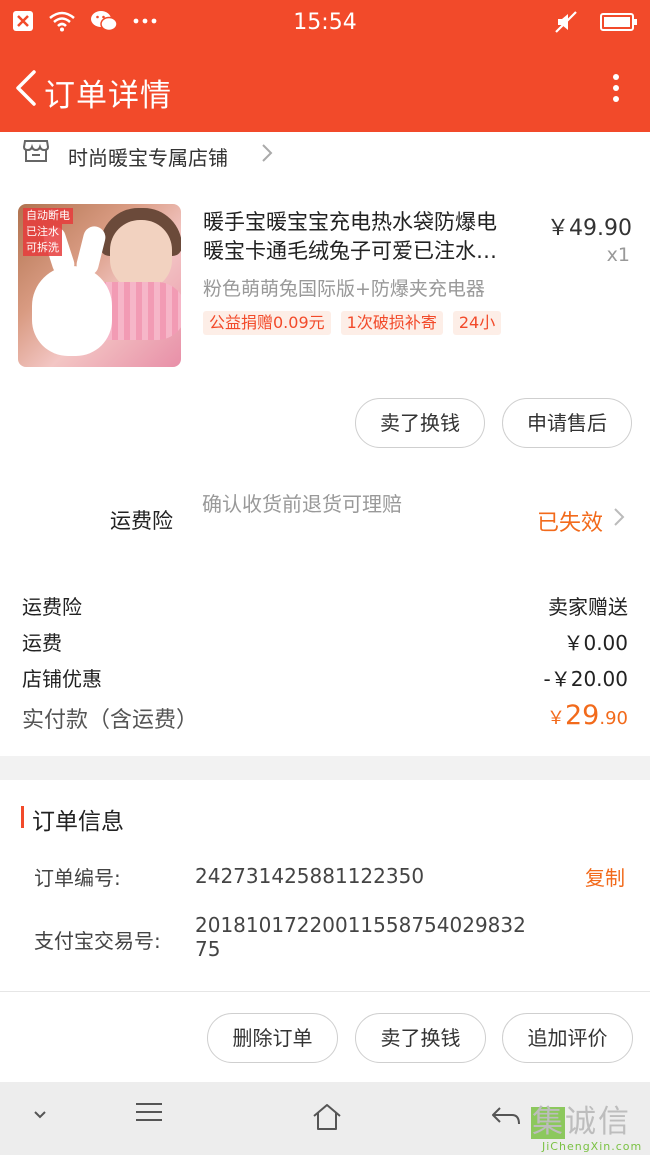  Describe the element at coordinates (42, 232) in the screenshot. I see `thumbnail-tag: 已注水` at that location.